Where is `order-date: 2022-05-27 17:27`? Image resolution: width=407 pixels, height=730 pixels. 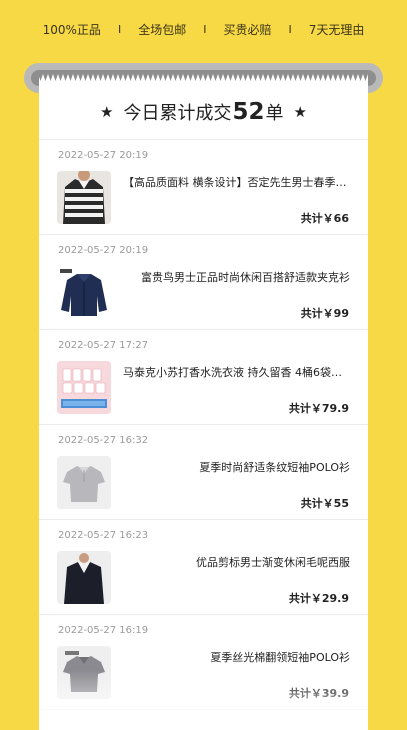
order-date: 2022-05-27 17:27 is located at coordinates (103, 345).